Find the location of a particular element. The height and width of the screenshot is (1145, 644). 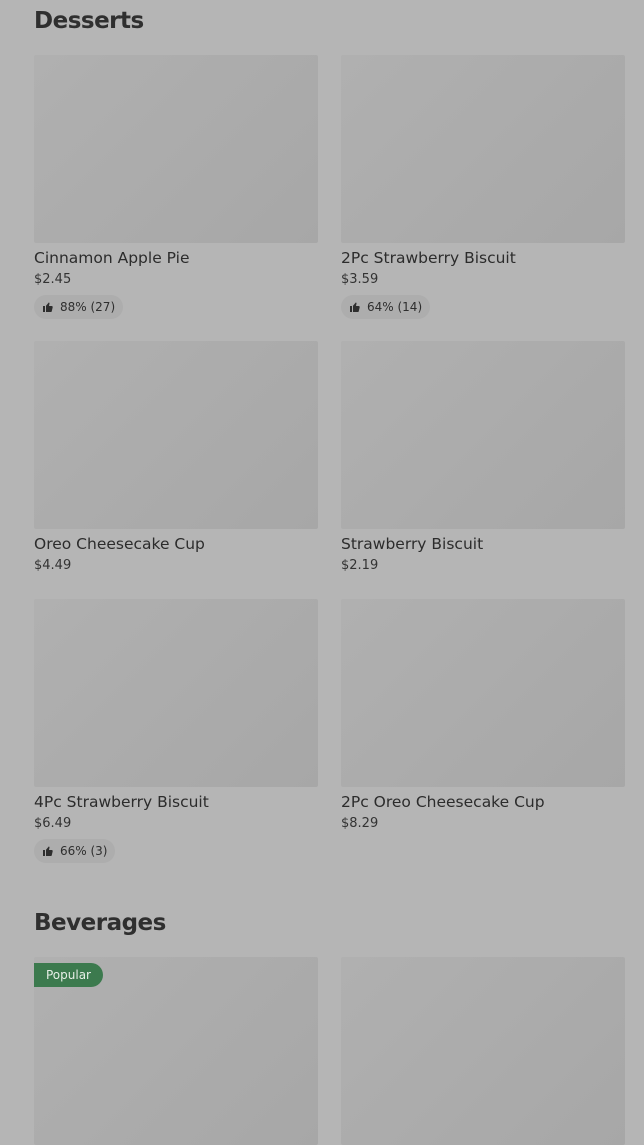

menu-item-card: Cinnamon Apple Pie $2.45 88% (27) is located at coordinates (176, 187).